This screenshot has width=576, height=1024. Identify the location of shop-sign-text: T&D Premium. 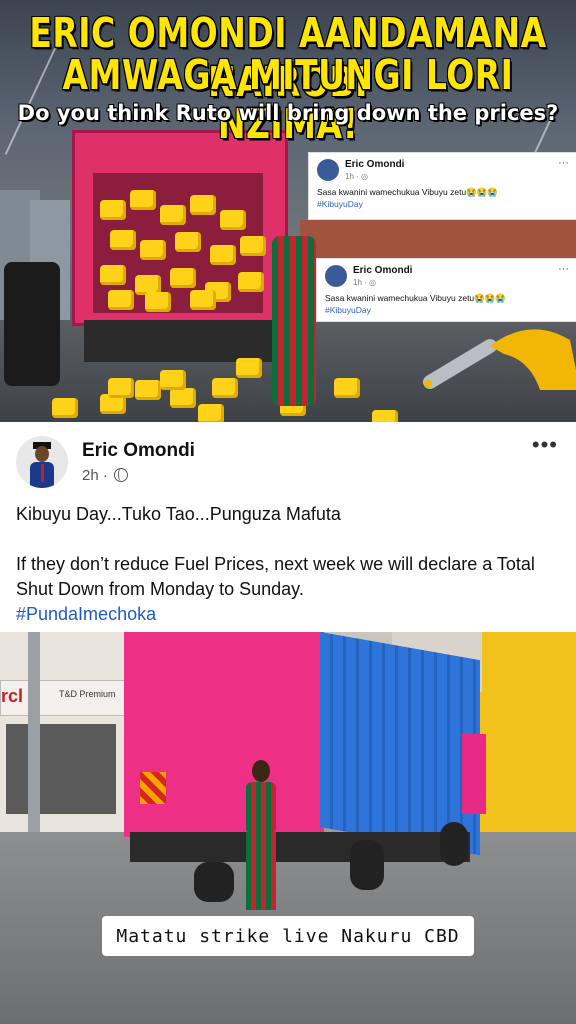
(87, 694).